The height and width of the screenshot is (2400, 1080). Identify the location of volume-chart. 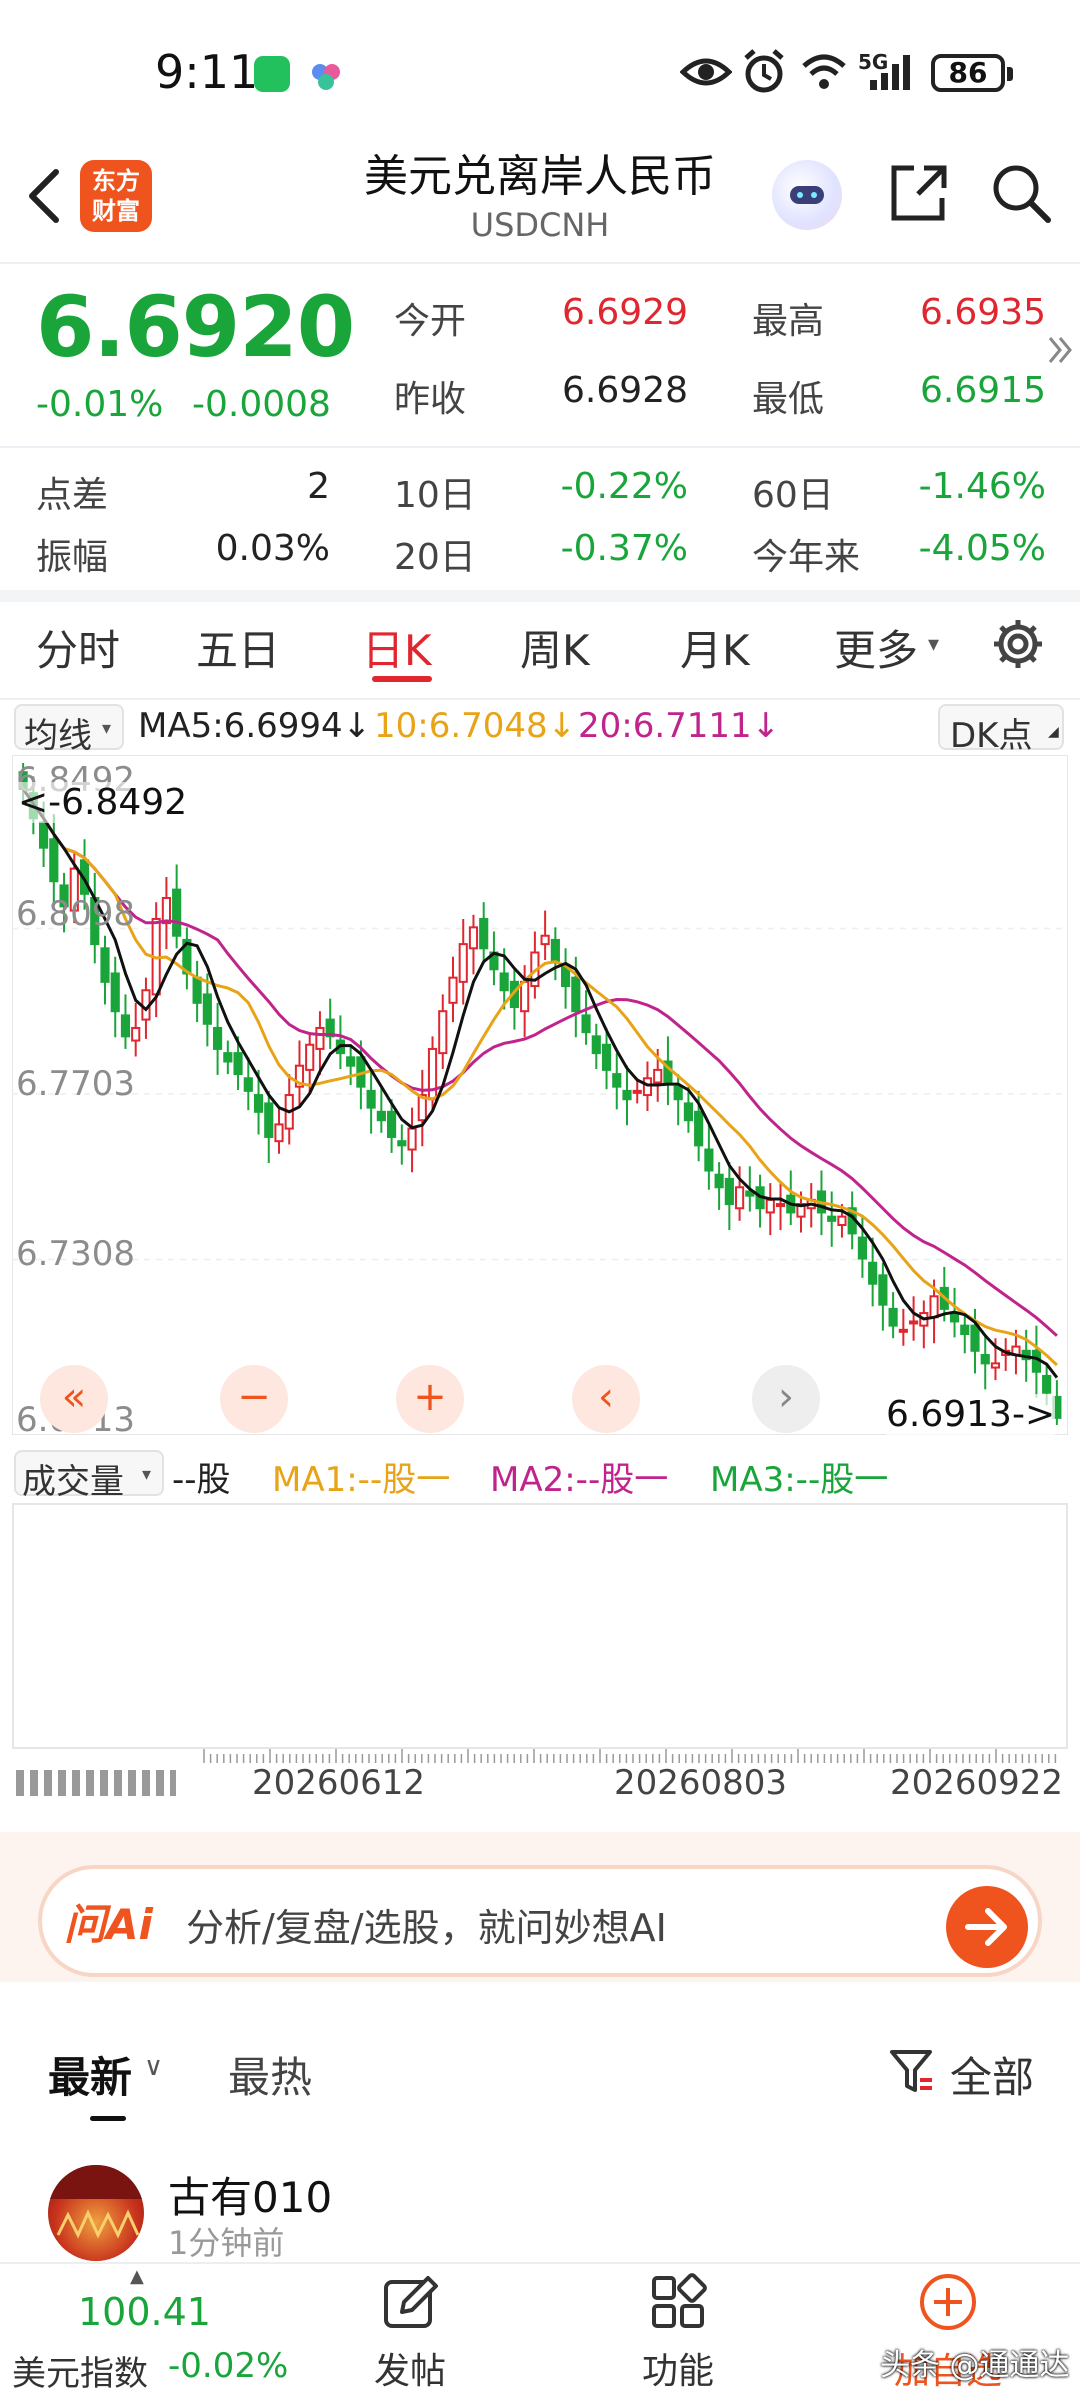
(540, 1626).